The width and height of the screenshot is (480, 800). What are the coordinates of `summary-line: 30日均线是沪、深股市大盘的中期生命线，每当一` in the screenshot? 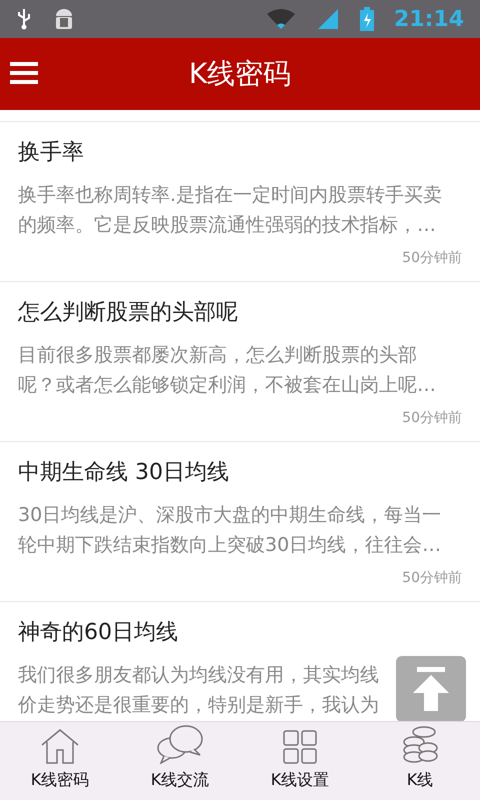 It's located at (230, 515).